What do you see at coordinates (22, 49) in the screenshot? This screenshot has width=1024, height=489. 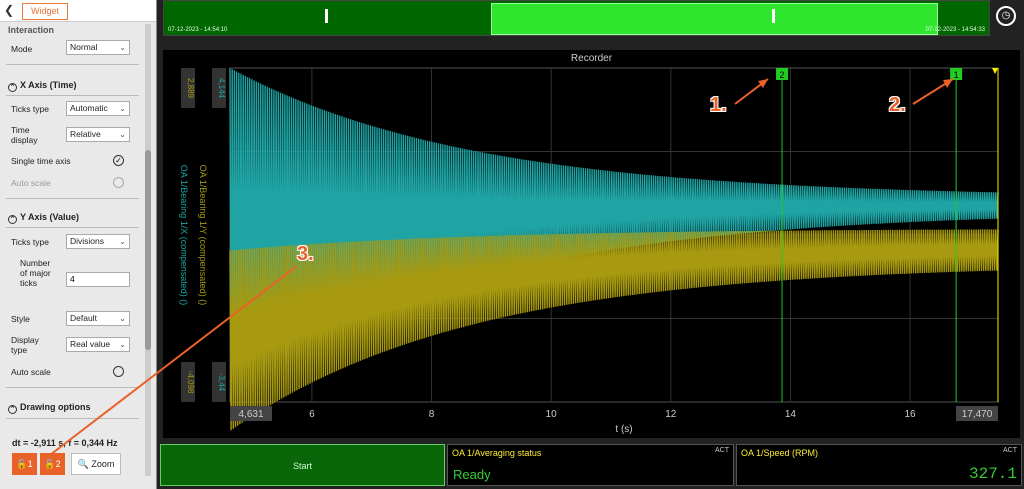 I see `mode-label: Mode` at bounding box center [22, 49].